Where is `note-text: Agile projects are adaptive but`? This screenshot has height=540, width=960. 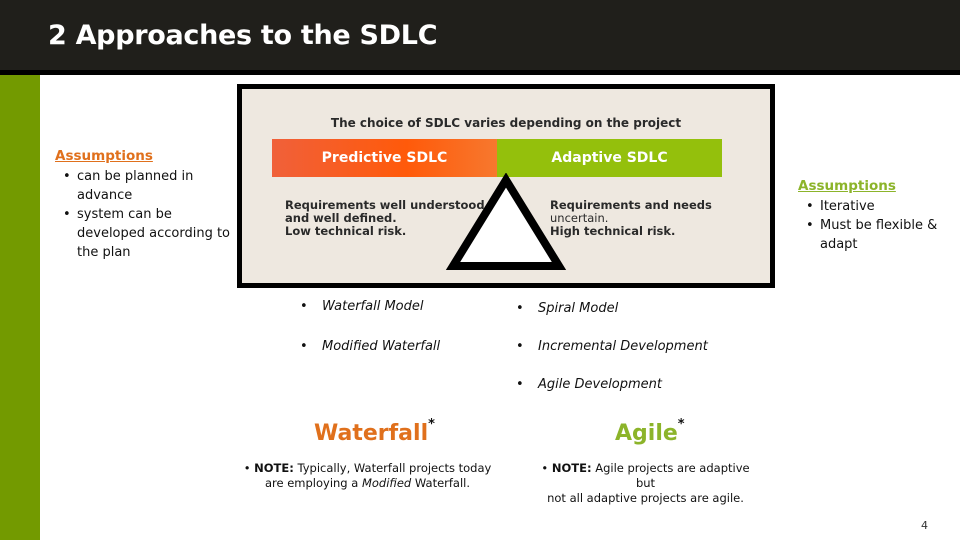
note-text: Agile projects are adaptive but is located at coordinates (670, 475).